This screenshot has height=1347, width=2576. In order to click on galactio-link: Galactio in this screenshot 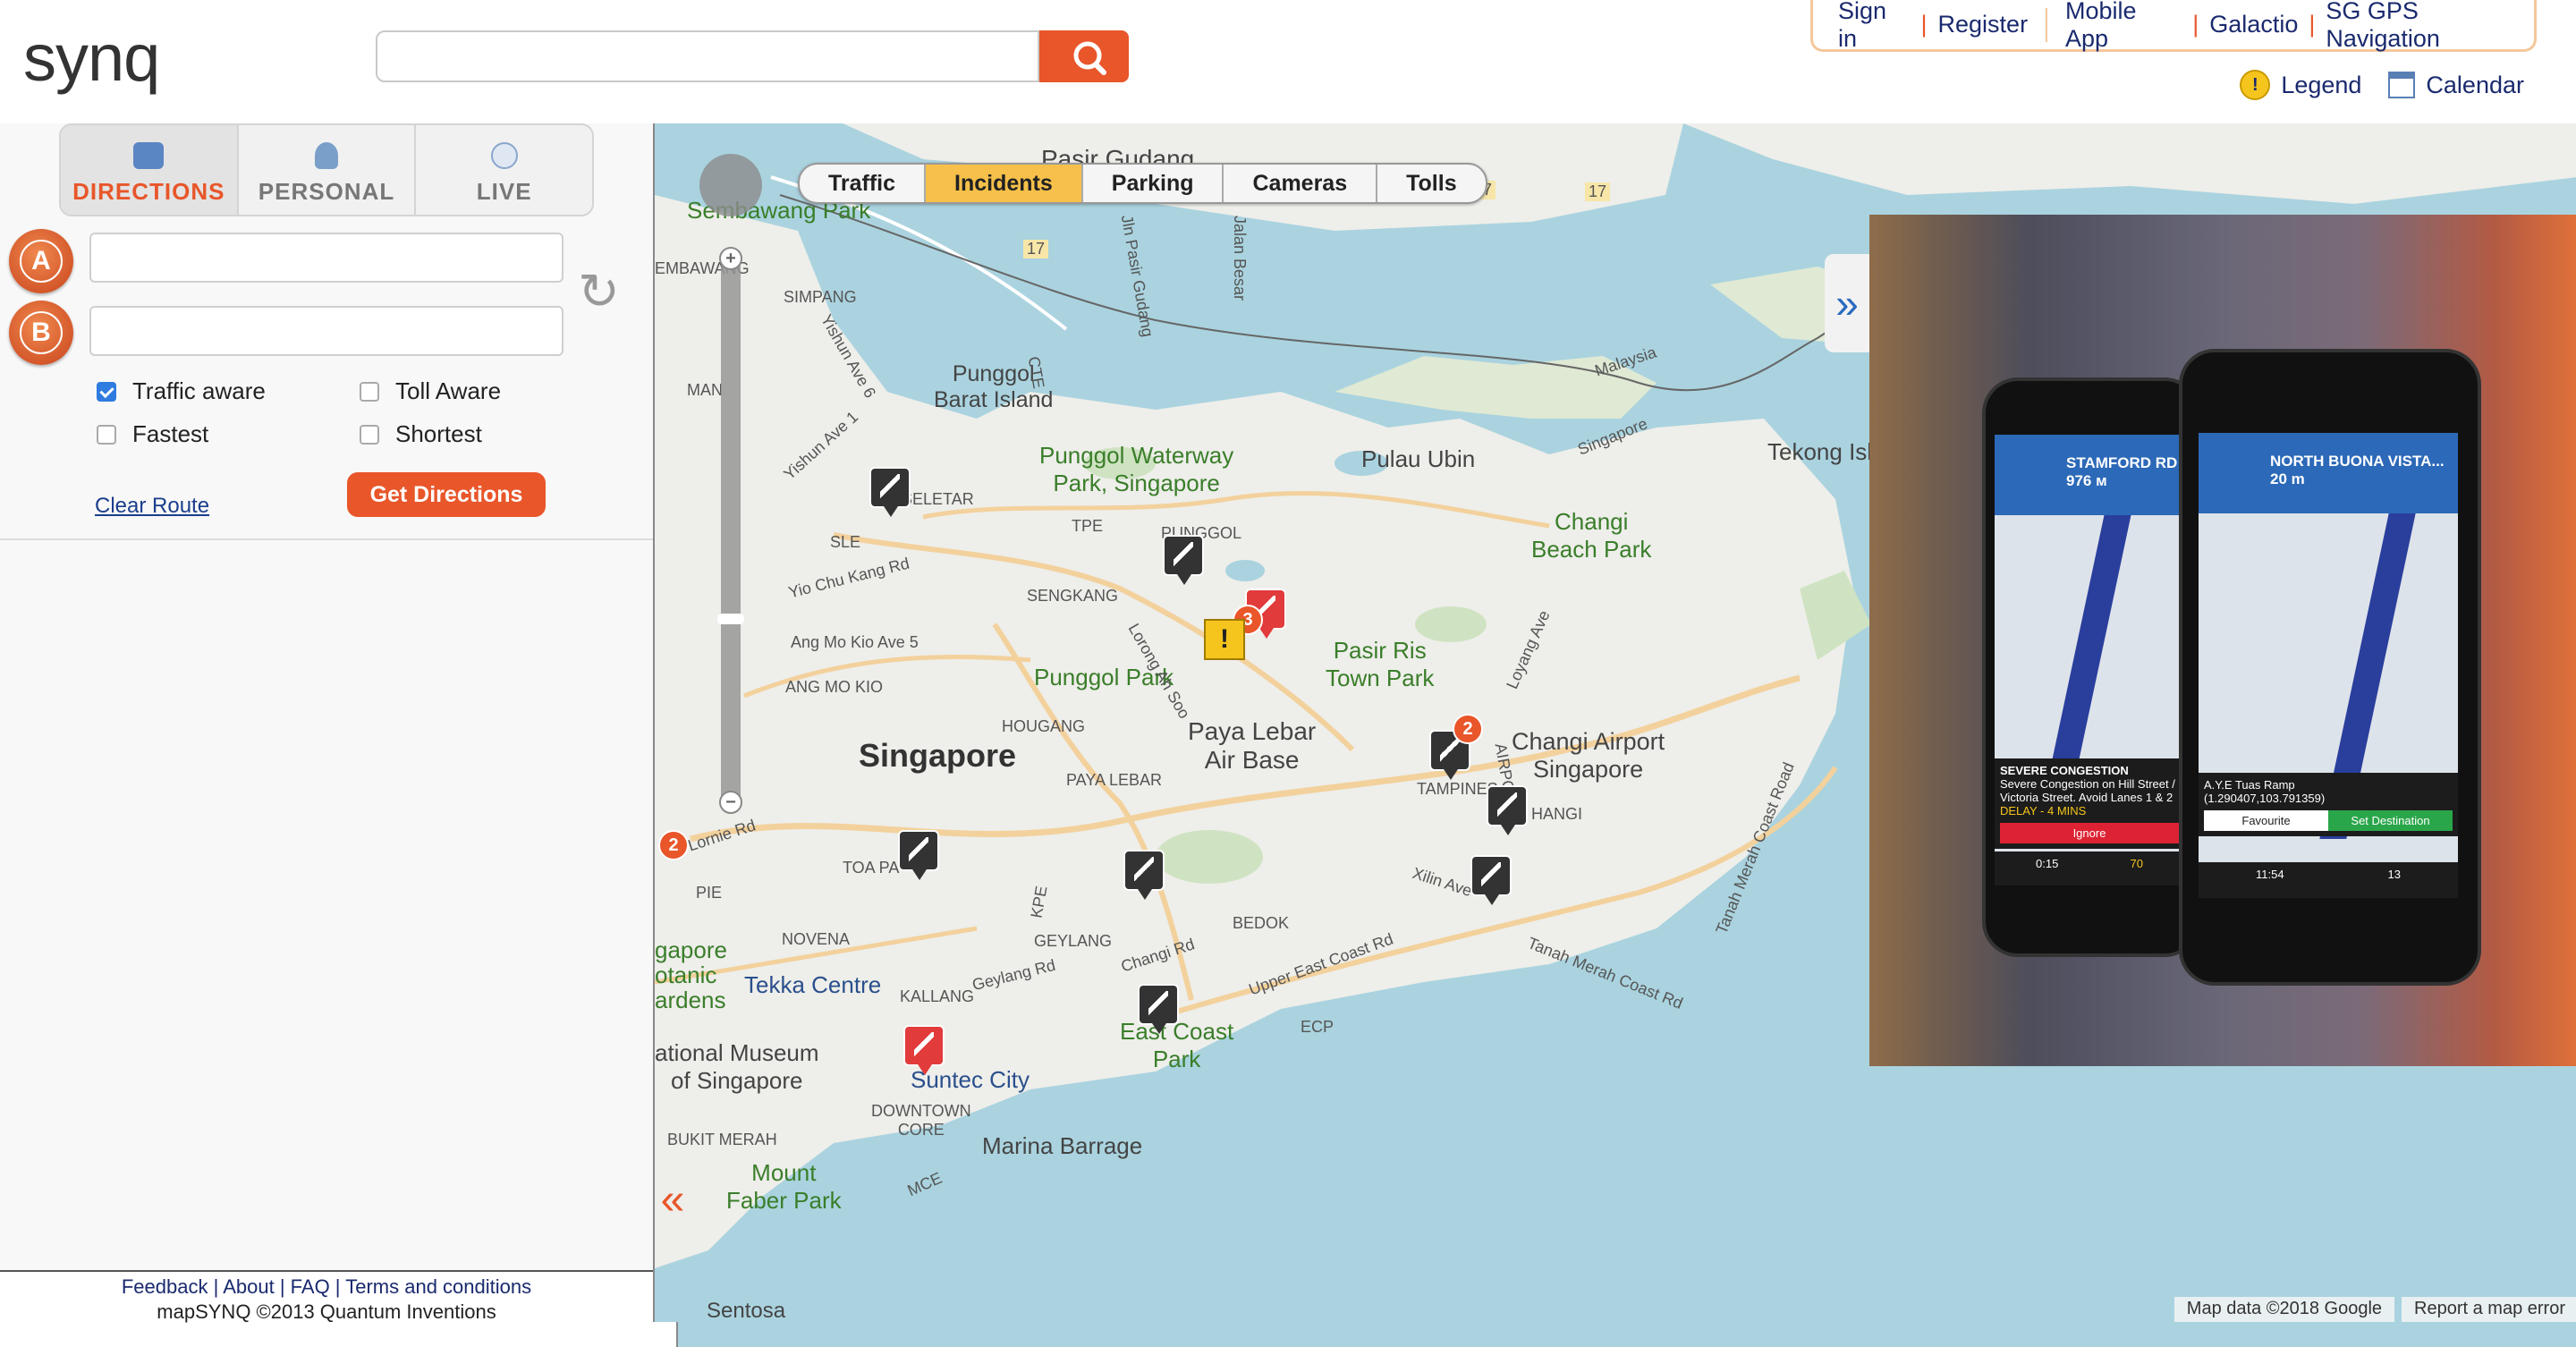, I will do `click(2253, 24)`.